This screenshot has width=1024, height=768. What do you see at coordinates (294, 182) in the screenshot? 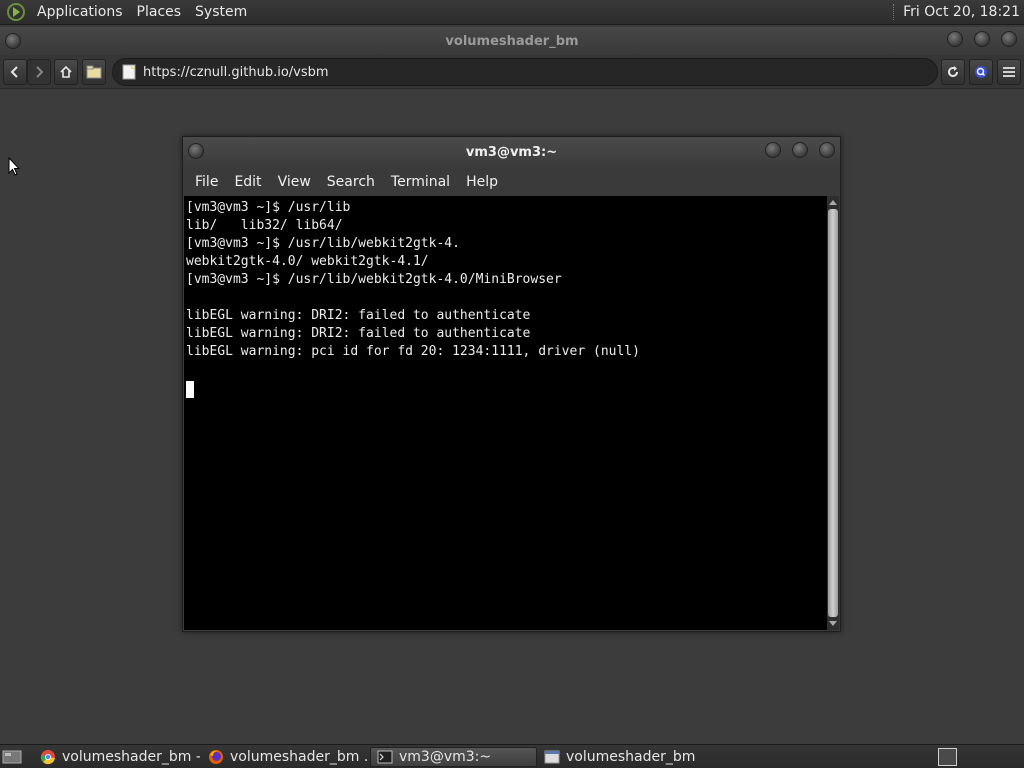
I see `menu-view: View` at bounding box center [294, 182].